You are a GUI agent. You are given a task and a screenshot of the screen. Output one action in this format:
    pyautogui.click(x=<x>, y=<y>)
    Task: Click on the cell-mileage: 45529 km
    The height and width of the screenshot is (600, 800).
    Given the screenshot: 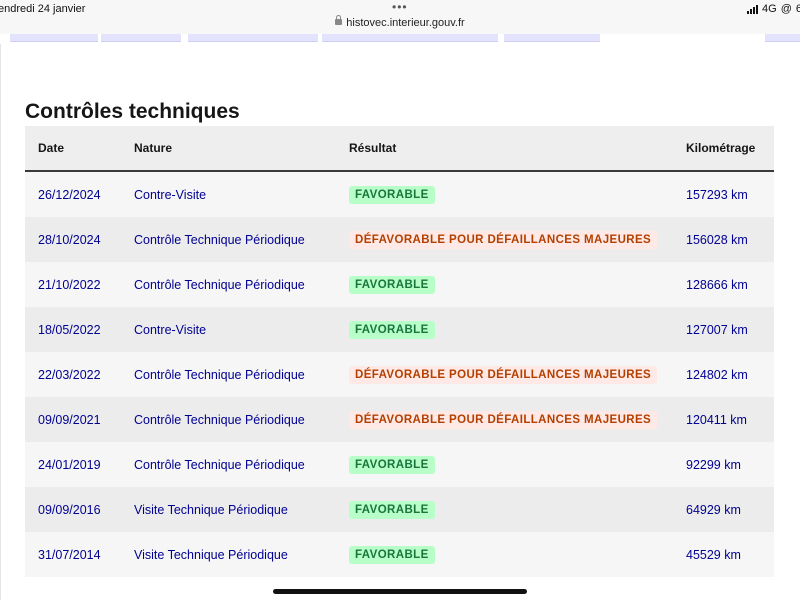 What is the action you would take?
    pyautogui.click(x=723, y=554)
    